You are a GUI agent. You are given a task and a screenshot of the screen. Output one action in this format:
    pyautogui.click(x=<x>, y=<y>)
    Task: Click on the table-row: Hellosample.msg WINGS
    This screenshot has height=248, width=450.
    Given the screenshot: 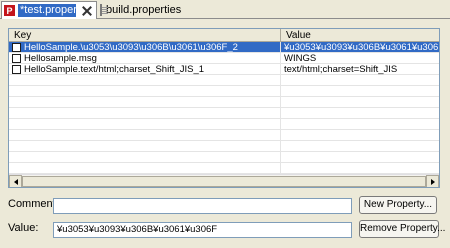 What is the action you would take?
    pyautogui.click(x=224, y=58)
    